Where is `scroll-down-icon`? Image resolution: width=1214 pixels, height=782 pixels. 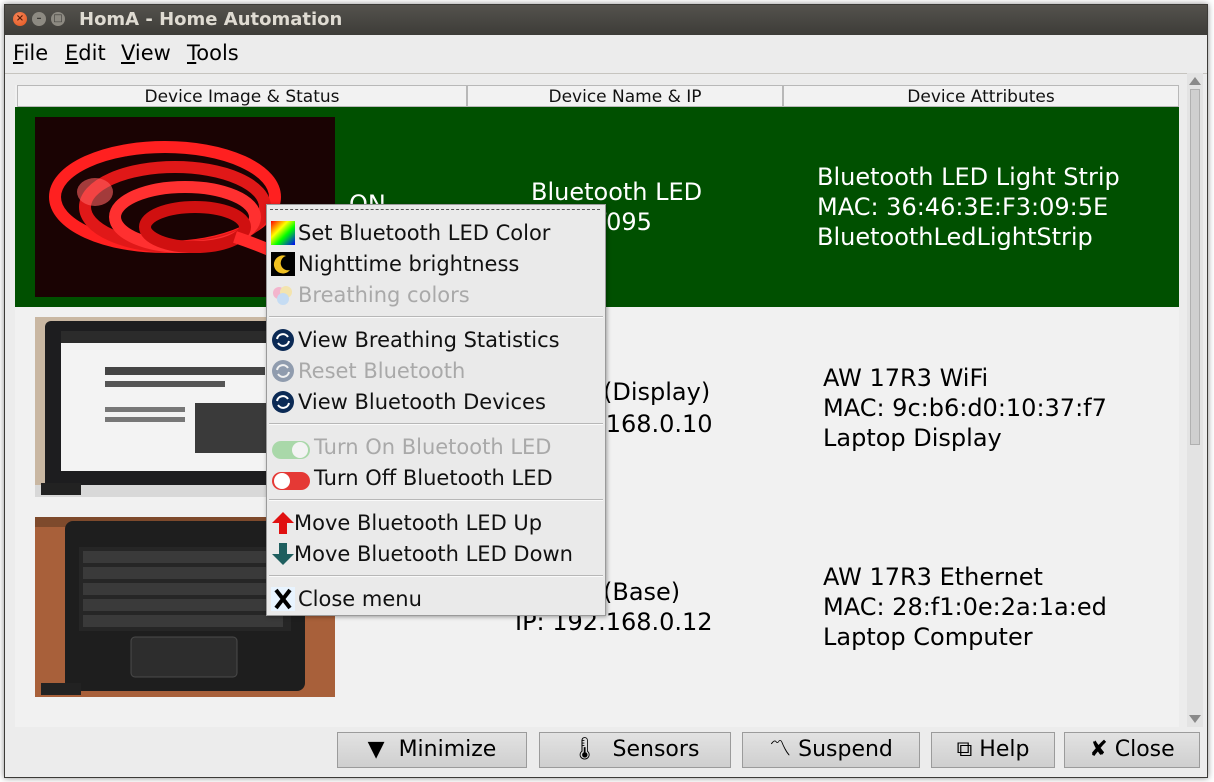
scroll-down-icon is located at coordinates (1195, 719).